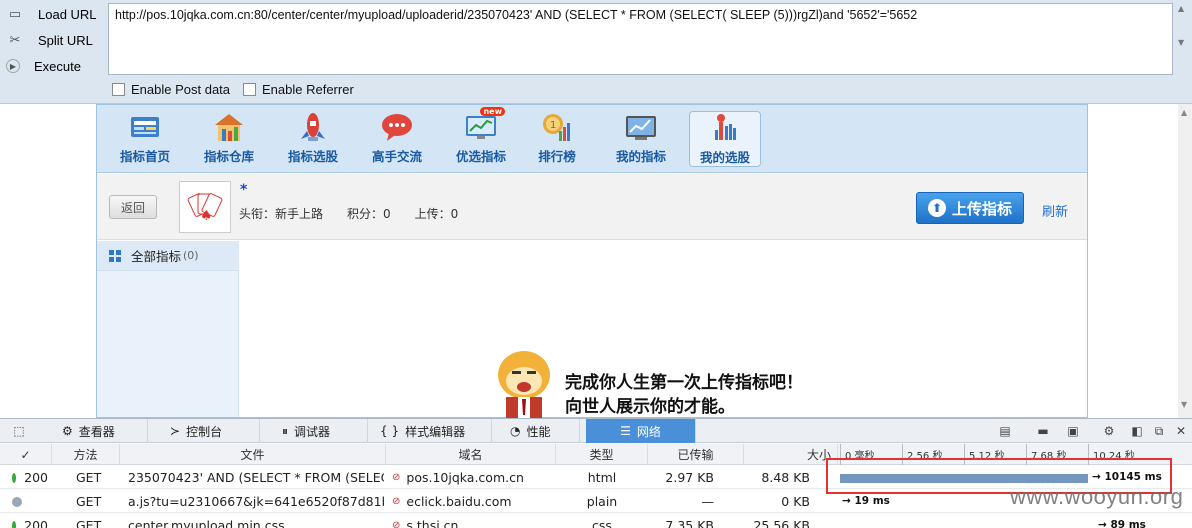  I want to click on col-size: 大小, so click(791, 454).